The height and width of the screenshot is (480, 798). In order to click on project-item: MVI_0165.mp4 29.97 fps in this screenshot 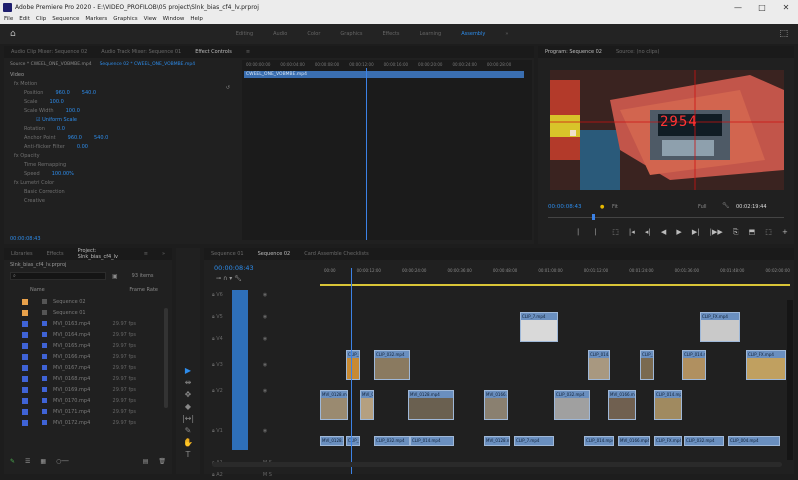, I will do `click(88, 345)`.